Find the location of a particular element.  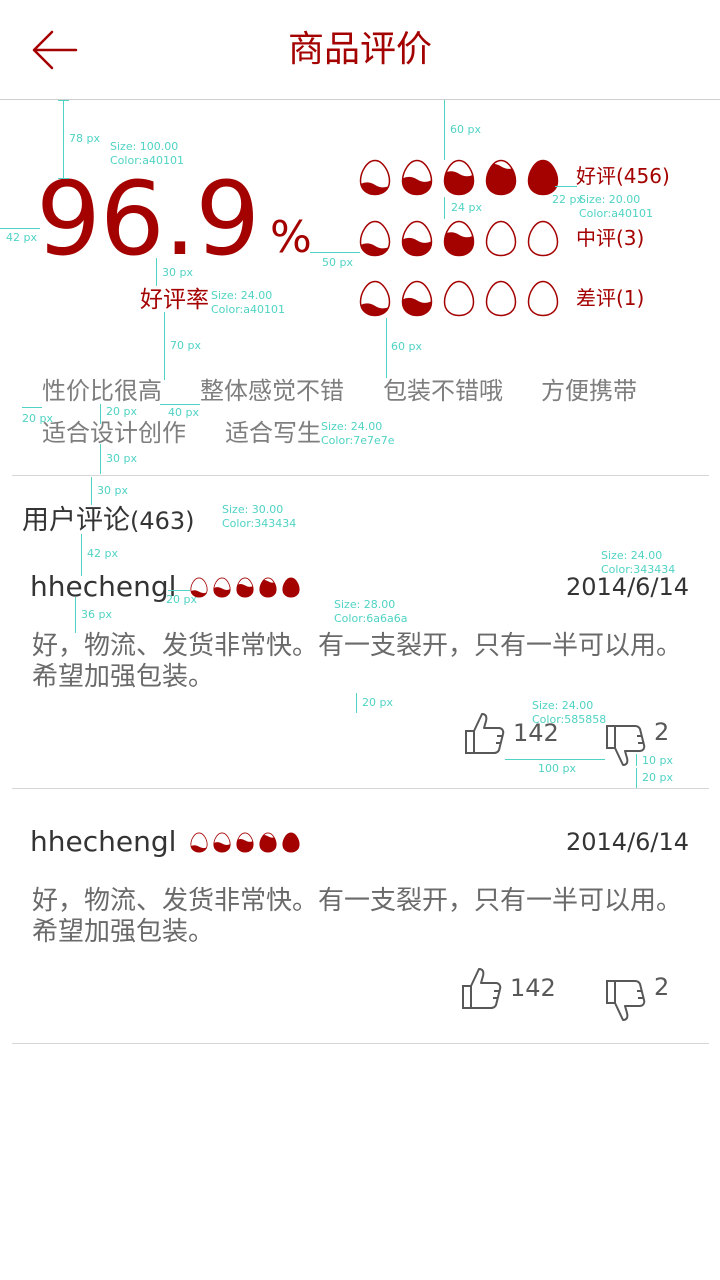

comments-count: (463) is located at coordinates (162, 521).